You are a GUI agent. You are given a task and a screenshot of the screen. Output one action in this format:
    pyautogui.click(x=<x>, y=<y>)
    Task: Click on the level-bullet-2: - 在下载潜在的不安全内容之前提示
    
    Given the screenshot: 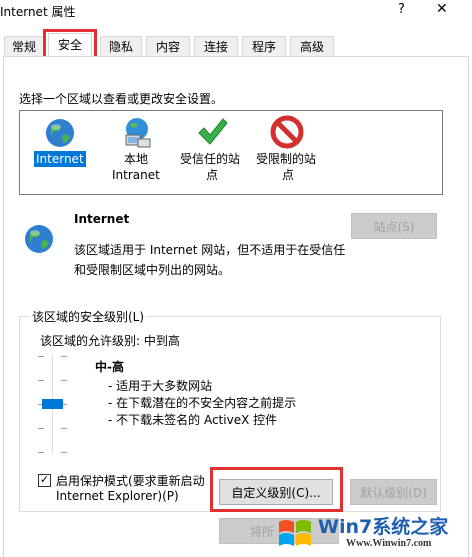 What is the action you would take?
    pyautogui.click(x=202, y=403)
    